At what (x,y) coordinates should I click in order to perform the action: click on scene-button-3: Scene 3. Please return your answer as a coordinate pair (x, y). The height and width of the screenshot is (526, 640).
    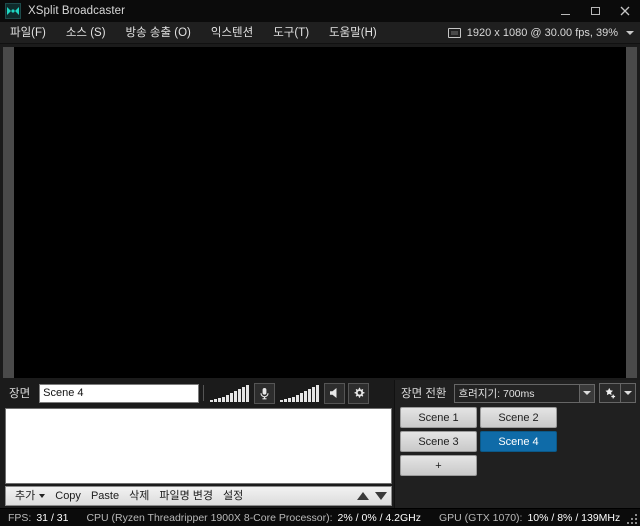
    Looking at the image, I should click on (438, 441).